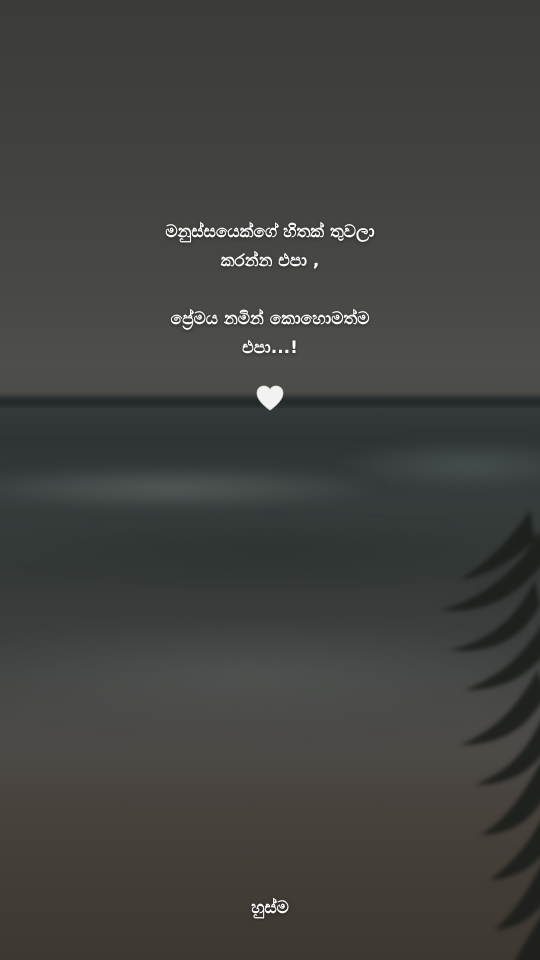 This screenshot has width=540, height=960. What do you see at coordinates (270, 232) in the screenshot?
I see `quote-line-1: මනුස්සයෙක්ගේ හිතක් තුවලා` at bounding box center [270, 232].